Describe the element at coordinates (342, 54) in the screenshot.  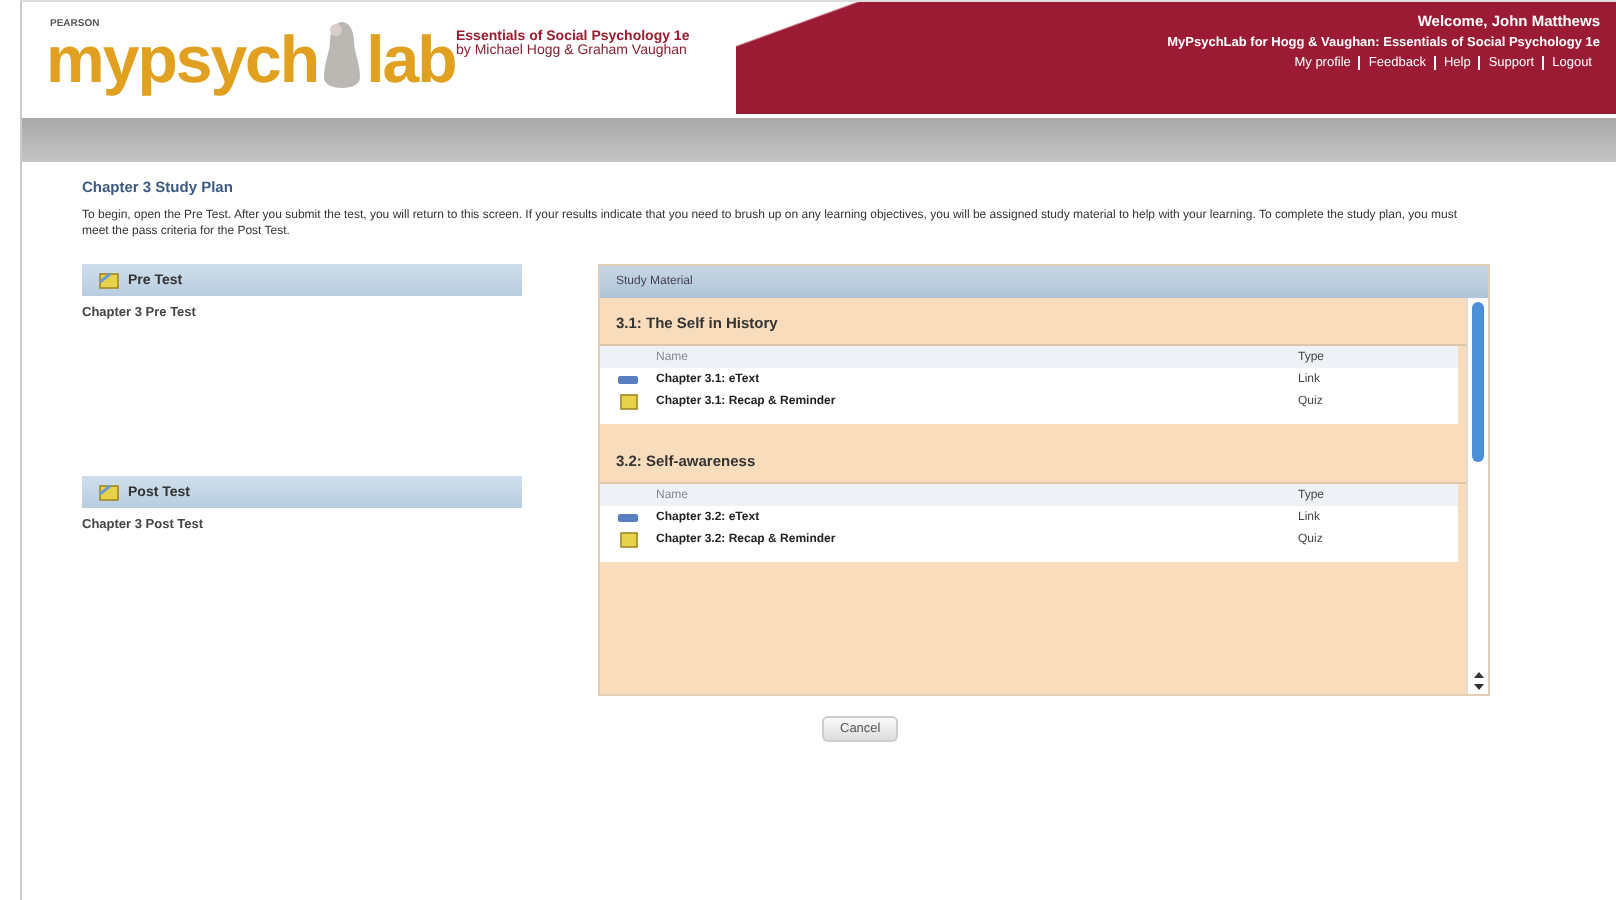
I see `mouse-icon` at that location.